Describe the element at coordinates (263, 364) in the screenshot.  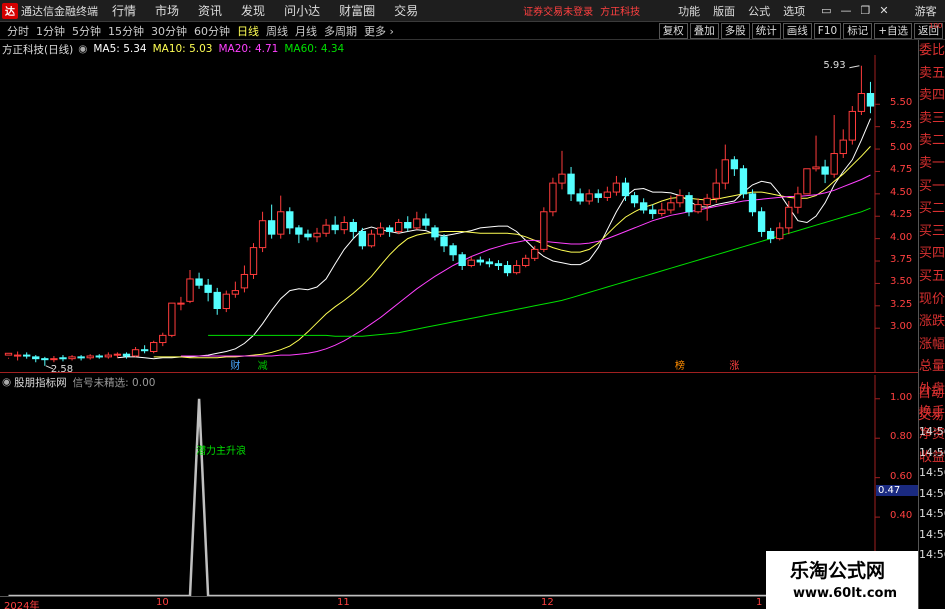
I see `marker-reduce: 减` at that location.